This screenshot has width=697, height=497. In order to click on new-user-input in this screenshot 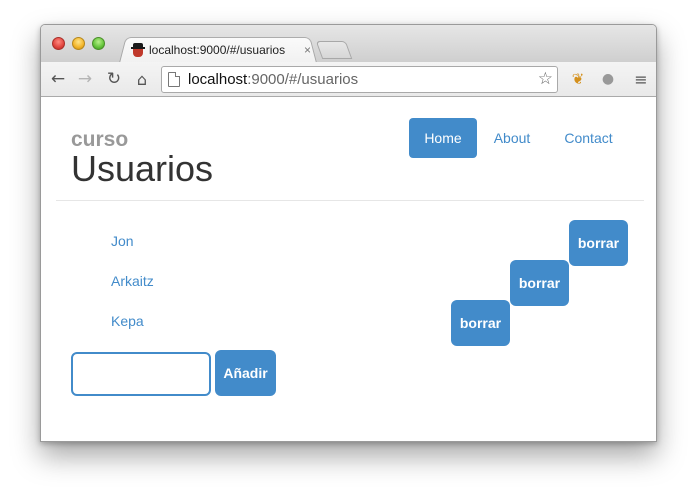, I will do `click(141, 374)`.